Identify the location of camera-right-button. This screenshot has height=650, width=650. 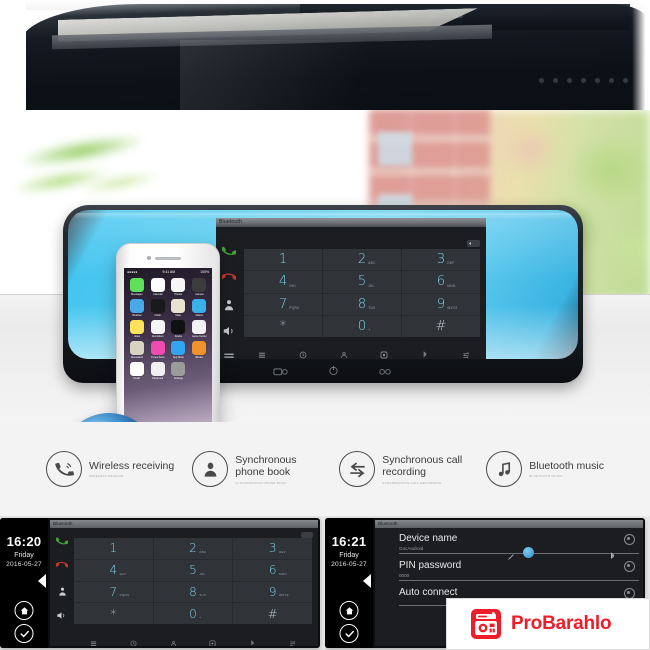
(386, 372).